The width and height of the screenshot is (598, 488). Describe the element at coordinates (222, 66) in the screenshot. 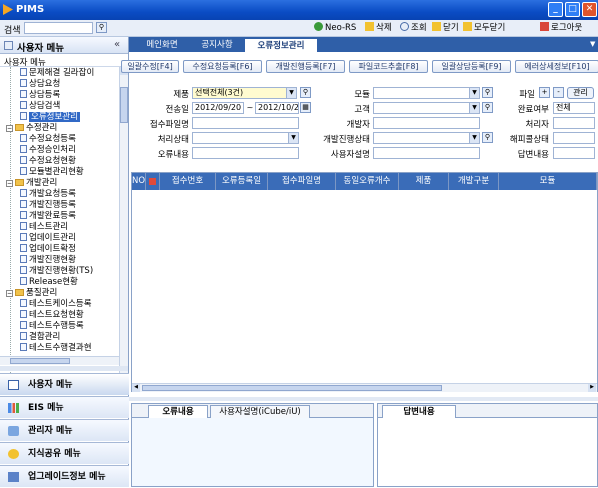

I see `edit-request-button: 수정요청등록[F6]` at that location.